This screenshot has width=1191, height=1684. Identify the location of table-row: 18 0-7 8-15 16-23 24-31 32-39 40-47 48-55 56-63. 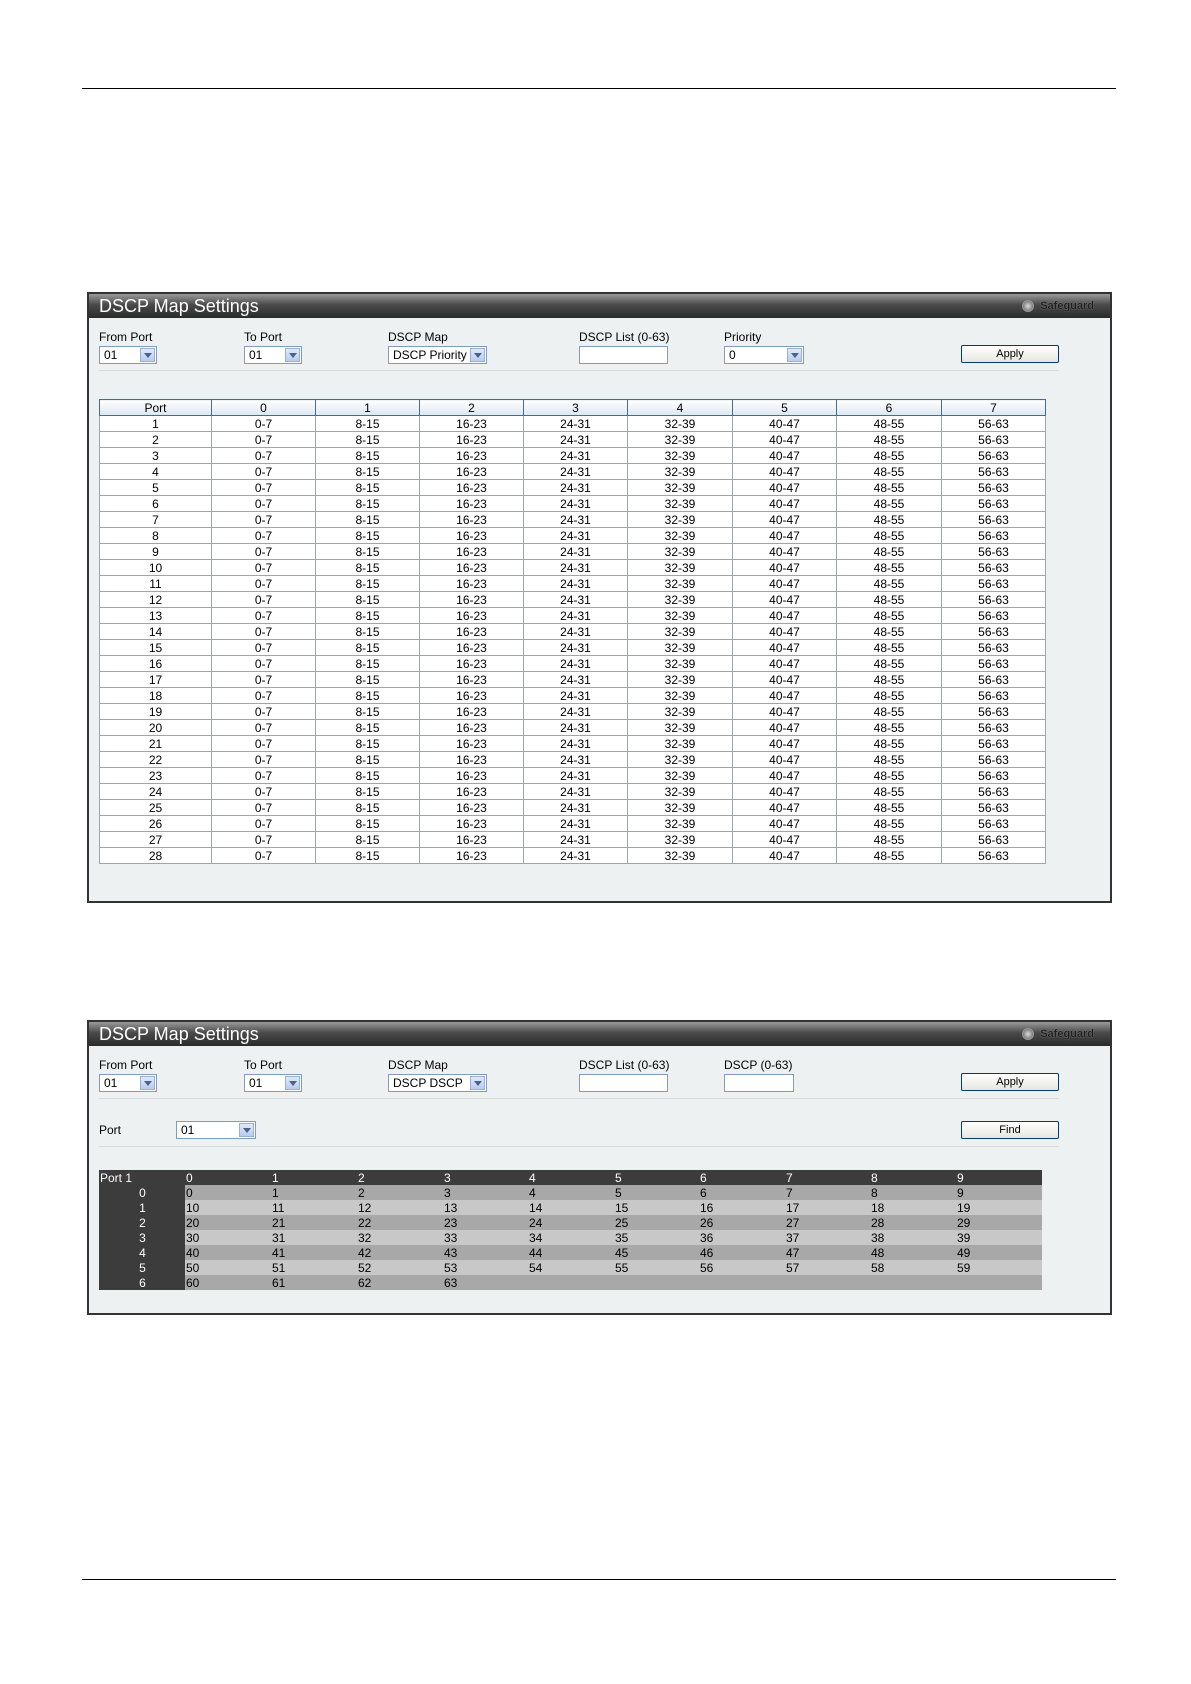
(572, 695).